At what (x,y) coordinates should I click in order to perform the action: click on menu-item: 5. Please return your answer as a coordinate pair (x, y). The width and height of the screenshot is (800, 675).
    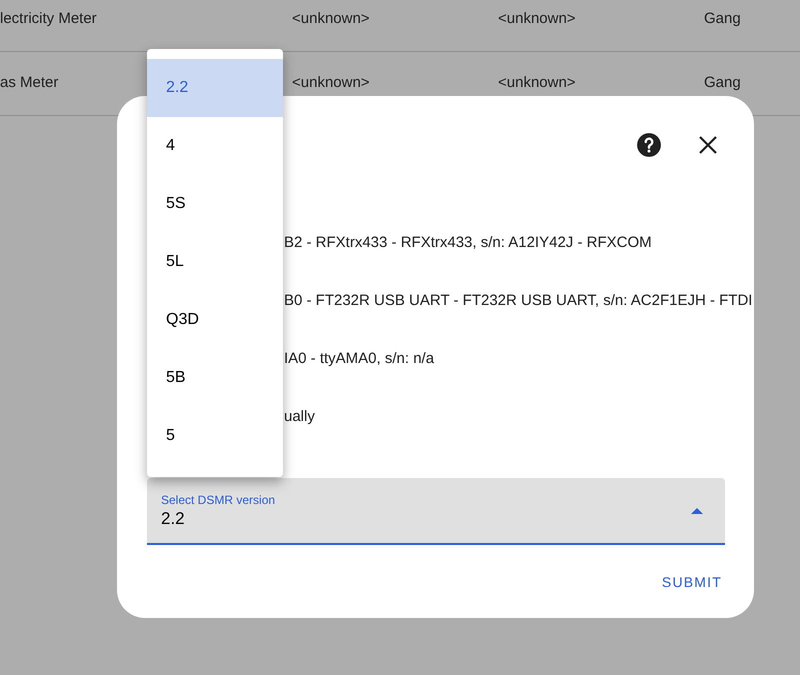
    Looking at the image, I should click on (215, 436).